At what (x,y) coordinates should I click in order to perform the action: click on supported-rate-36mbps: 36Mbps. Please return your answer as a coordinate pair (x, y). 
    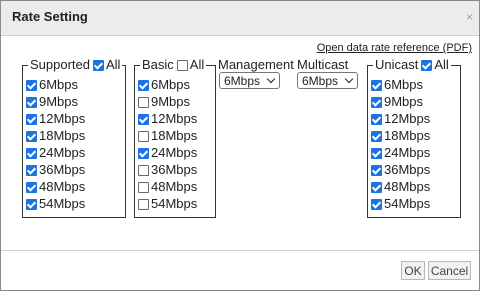
    Looking at the image, I should click on (55, 170).